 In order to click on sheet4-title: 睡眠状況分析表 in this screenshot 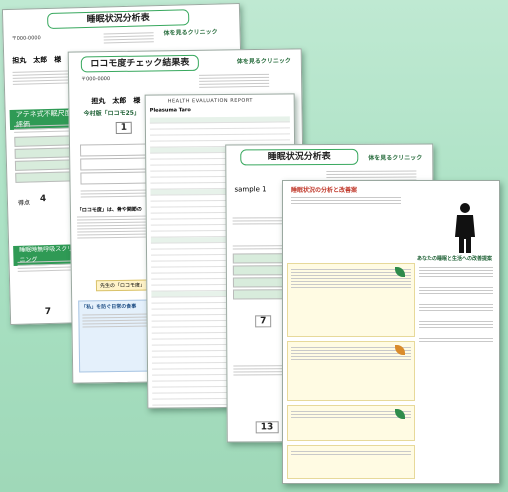, I will do `click(299, 157)`.